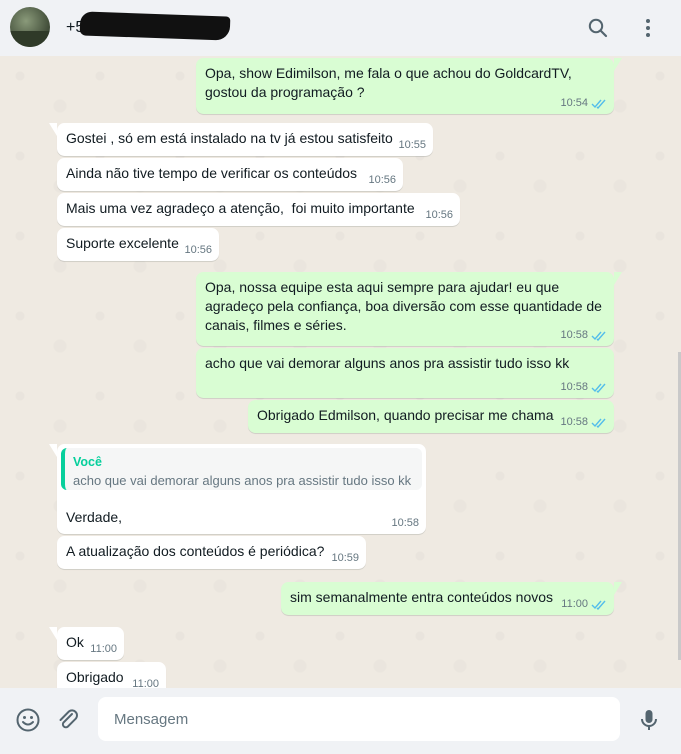 This screenshot has height=754, width=681. What do you see at coordinates (68, 720) in the screenshot?
I see `paperclip-icon` at bounding box center [68, 720].